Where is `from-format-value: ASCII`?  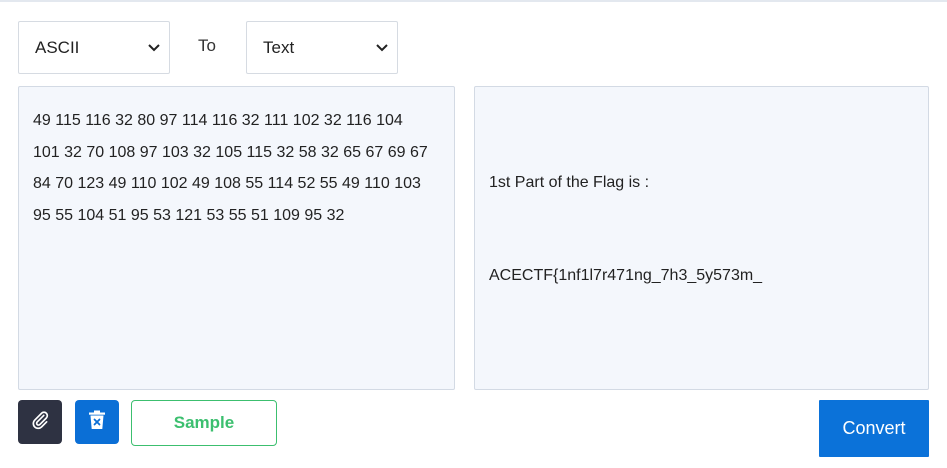
from-format-value: ASCII is located at coordinates (57, 47).